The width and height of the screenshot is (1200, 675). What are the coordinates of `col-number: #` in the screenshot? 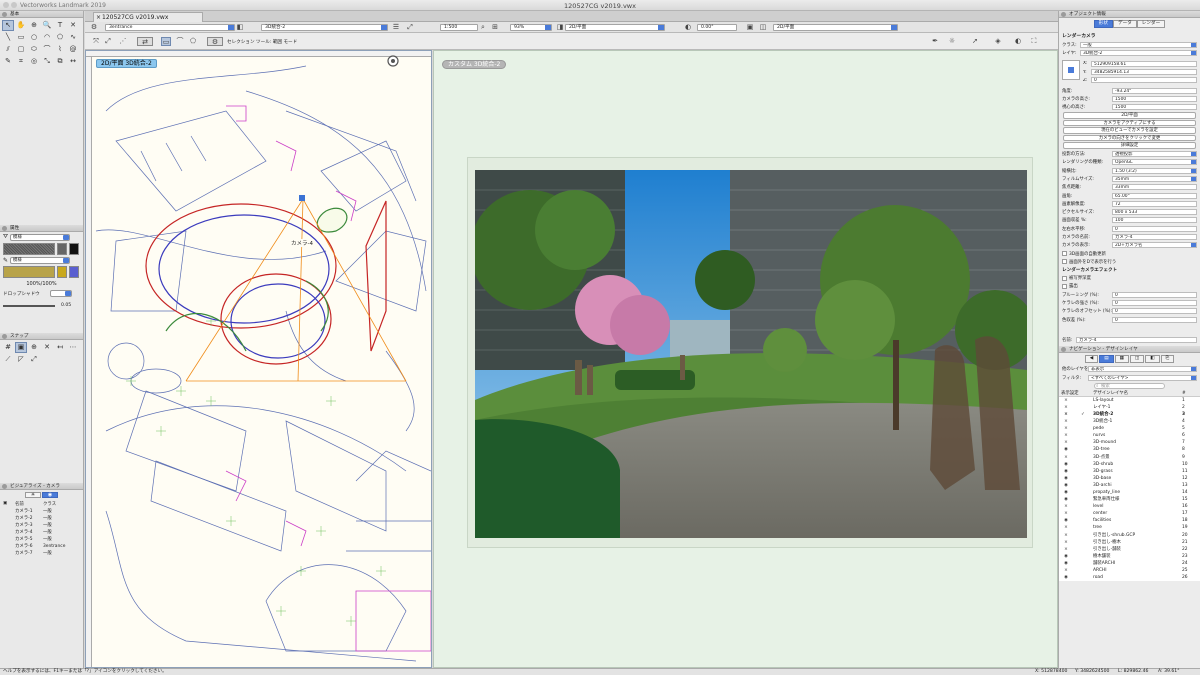 It's located at (1191, 393).